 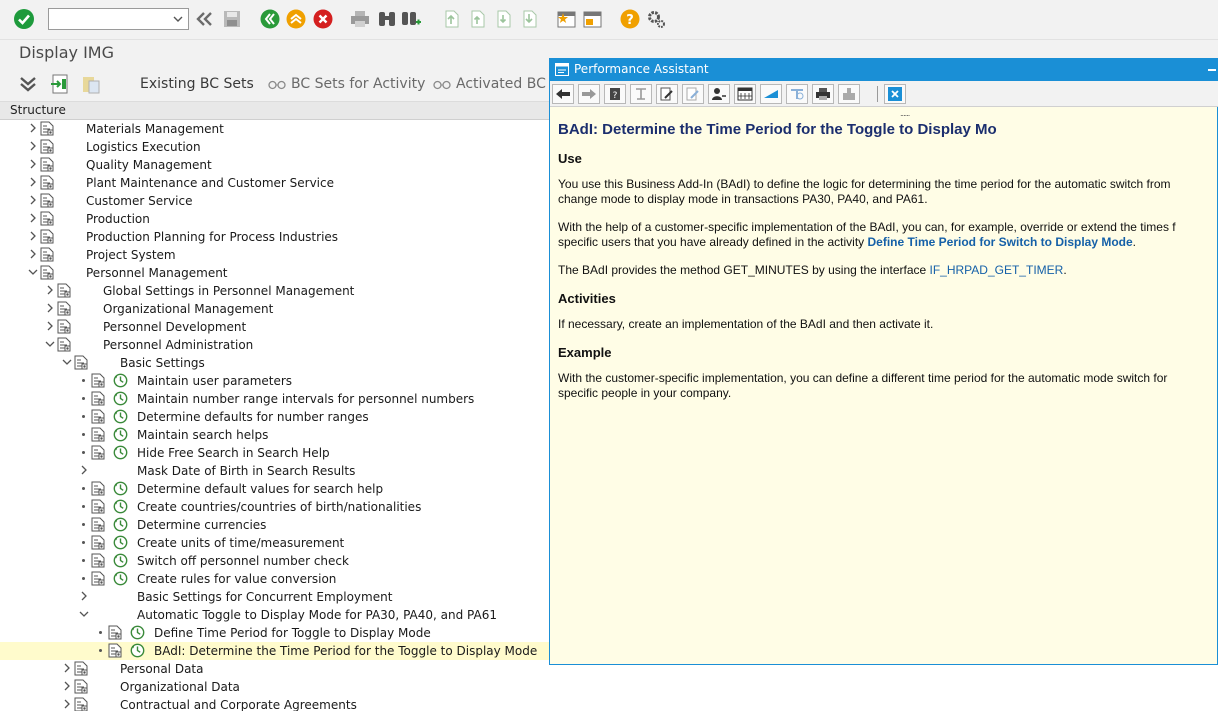 What do you see at coordinates (593, 19) in the screenshot?
I see `shortcut-icon` at bounding box center [593, 19].